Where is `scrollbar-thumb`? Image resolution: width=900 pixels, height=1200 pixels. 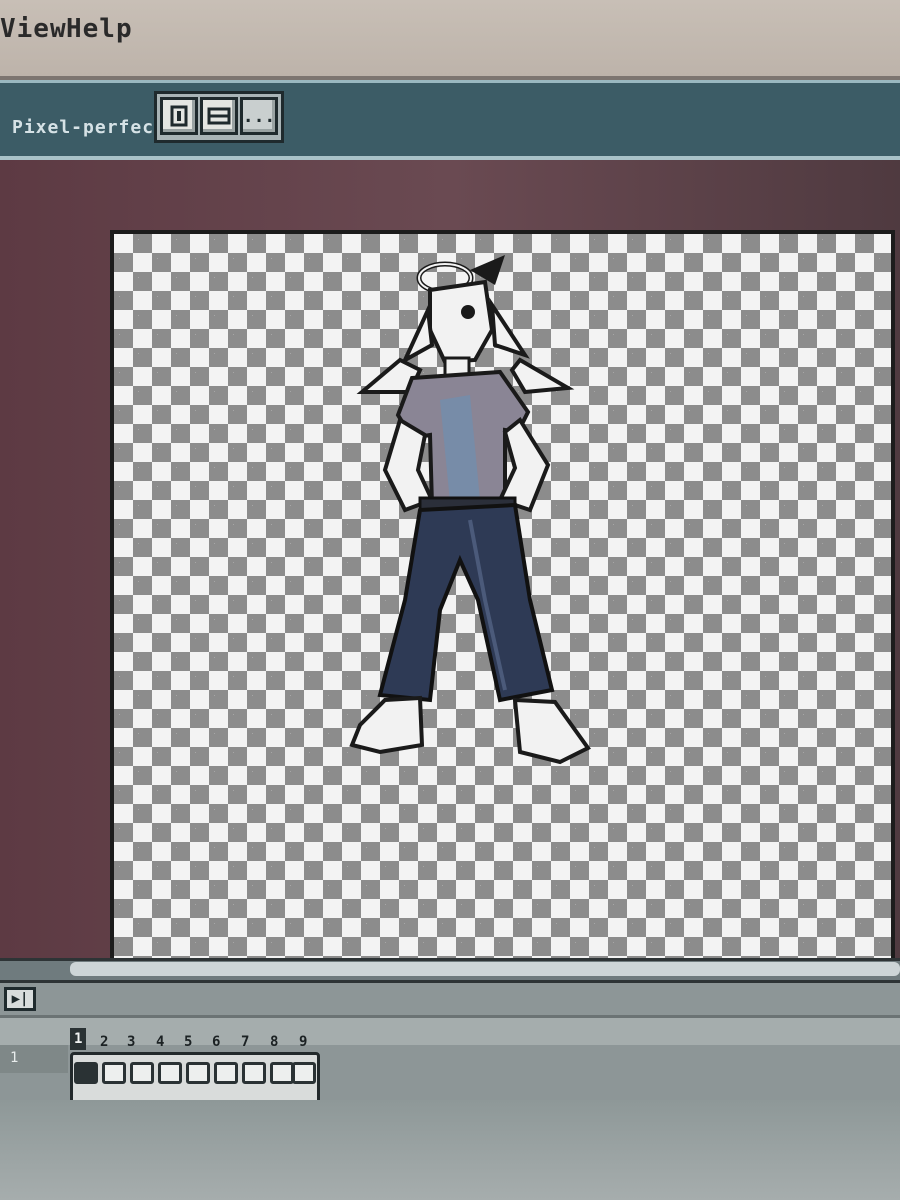
scrollbar-thumb is located at coordinates (485, 969).